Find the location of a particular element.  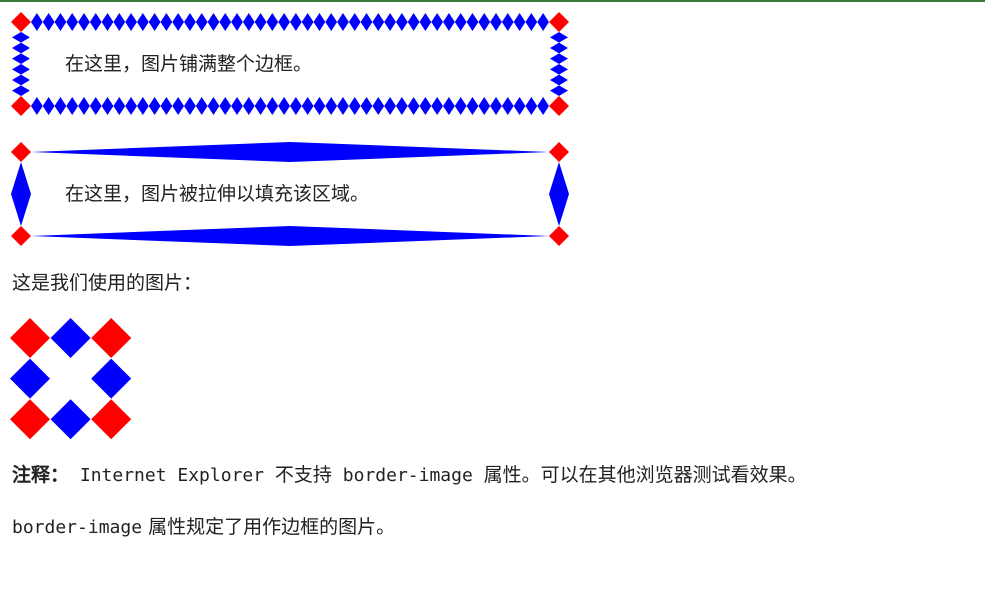

image-caption: 这是我们使用的图片： is located at coordinates (107, 283).